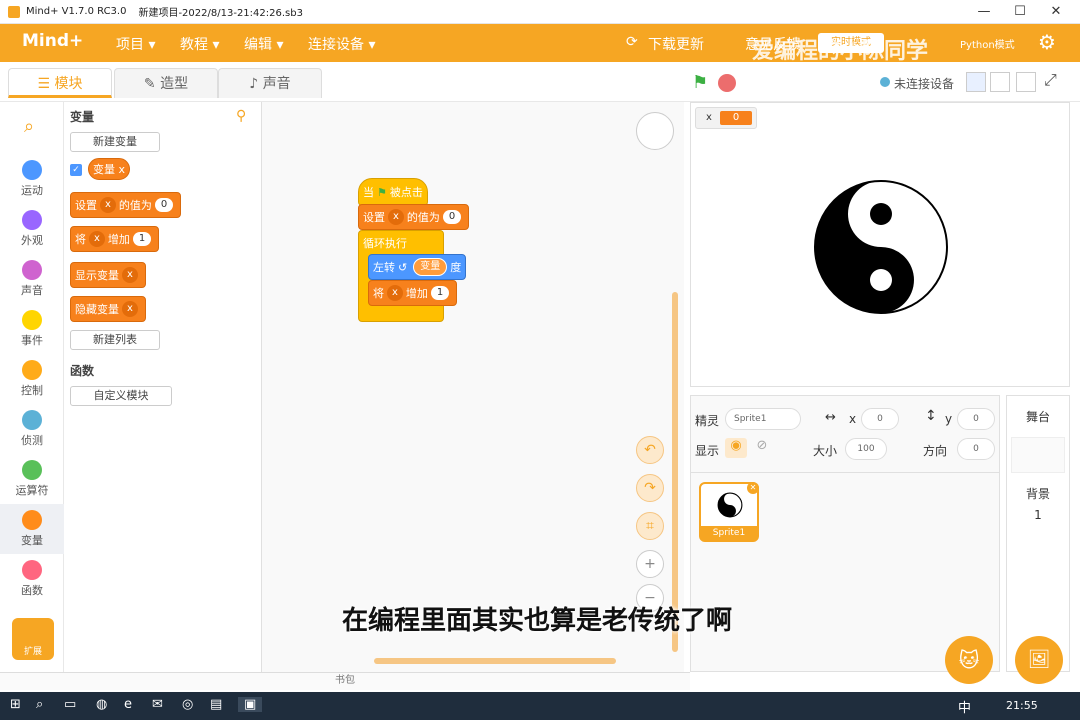  I want to click on redo-icon: ↷, so click(650, 488).